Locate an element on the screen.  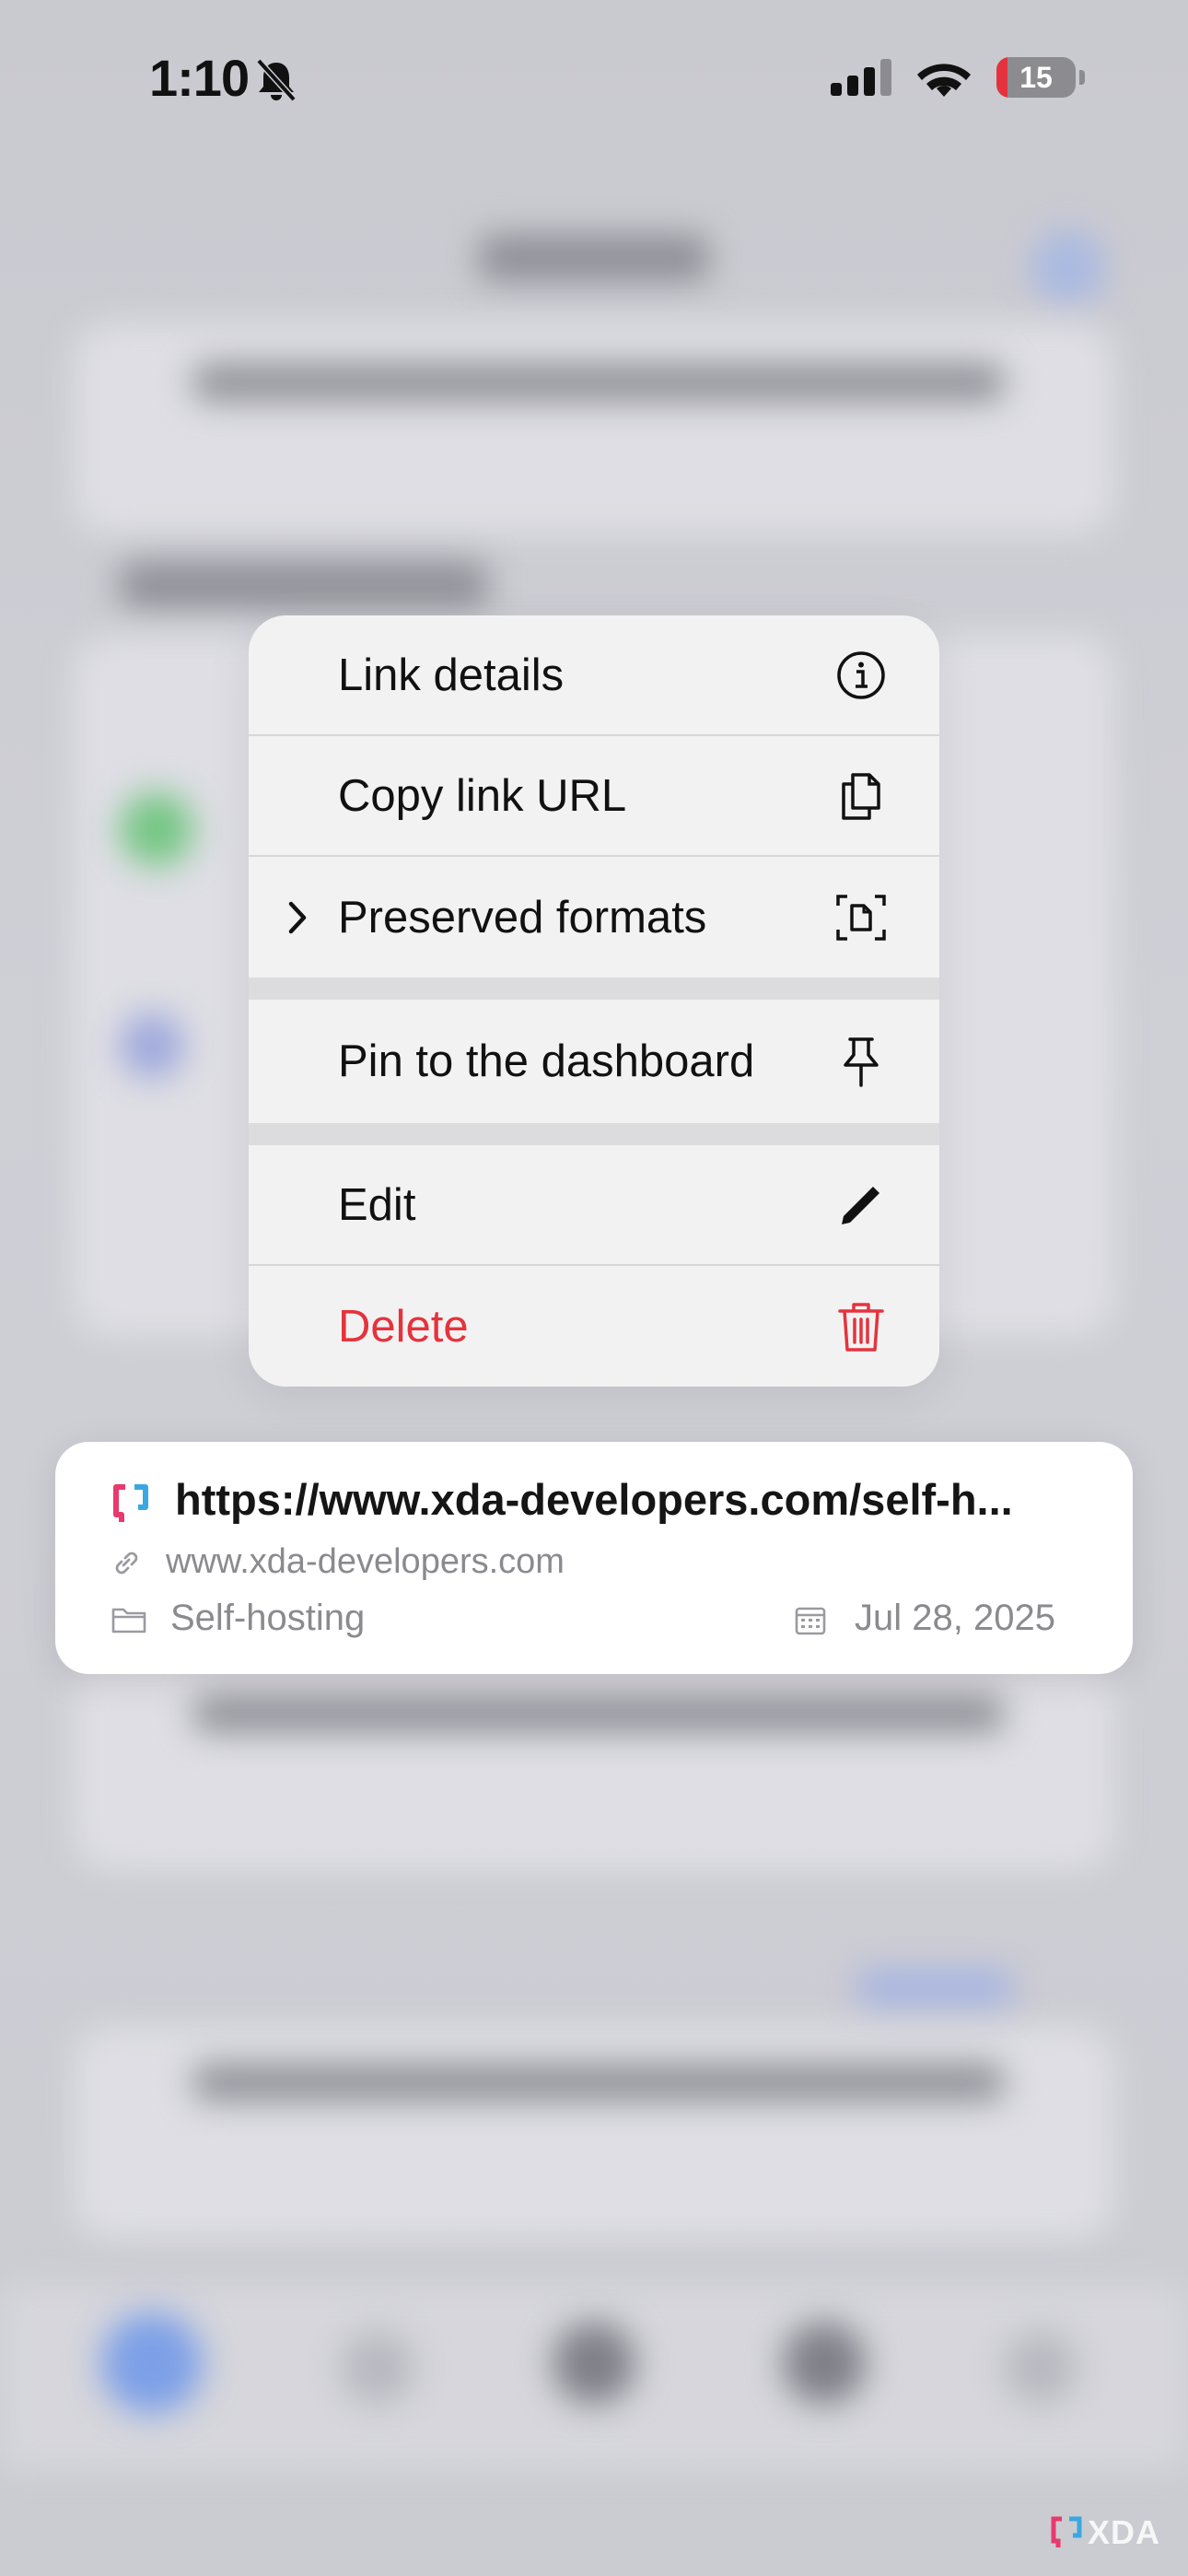
cellular-signal-icon is located at coordinates (861, 77).